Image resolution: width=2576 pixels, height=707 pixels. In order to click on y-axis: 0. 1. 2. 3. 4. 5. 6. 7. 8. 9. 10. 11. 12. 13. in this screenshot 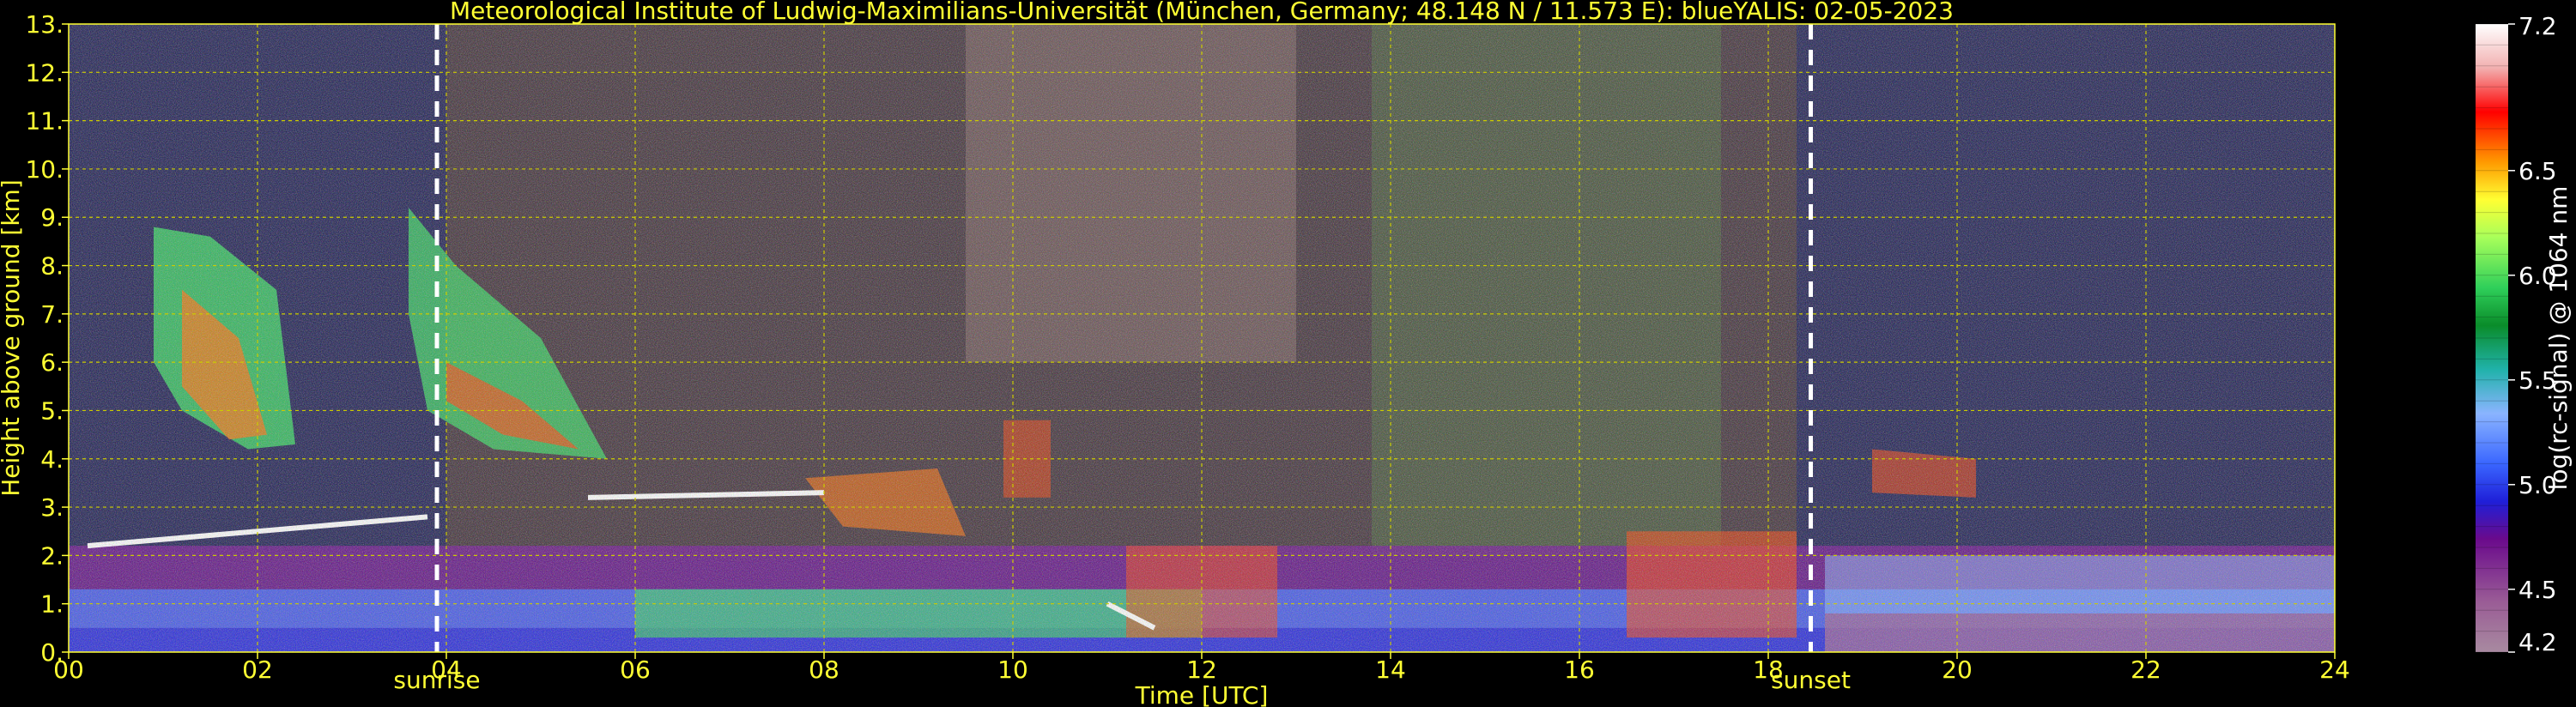, I will do `click(47, 338)`.